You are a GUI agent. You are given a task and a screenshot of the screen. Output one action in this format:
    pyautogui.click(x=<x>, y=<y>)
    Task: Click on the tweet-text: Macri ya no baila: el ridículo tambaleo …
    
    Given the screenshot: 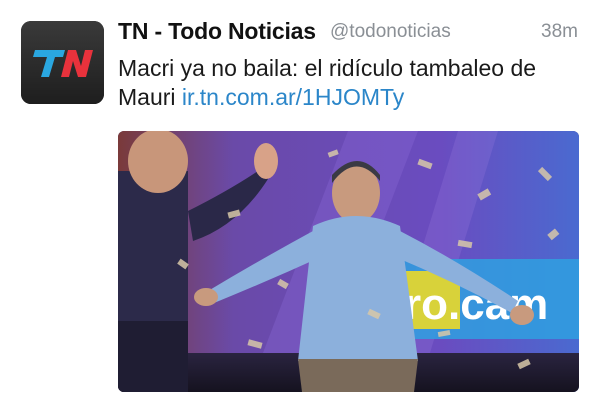 What is the action you would take?
    pyautogui.click(x=348, y=83)
    